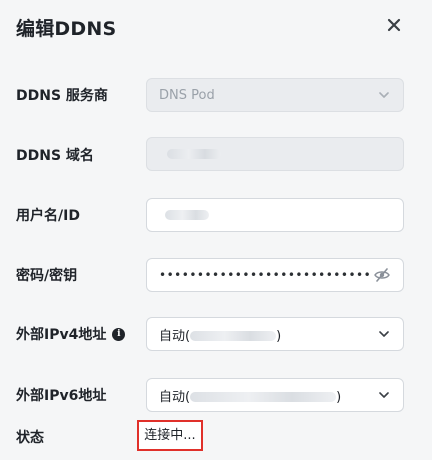 The width and height of the screenshot is (432, 460). Describe the element at coordinates (275, 154) in the screenshot. I see `domain-field` at that location.